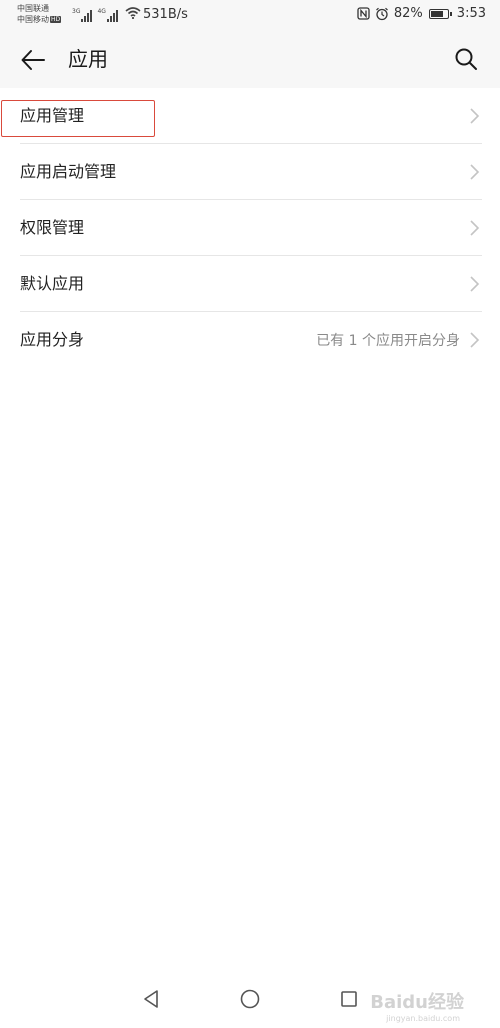 Image resolution: width=500 pixels, height=1028 pixels. I want to click on clock: 3:53, so click(471, 13).